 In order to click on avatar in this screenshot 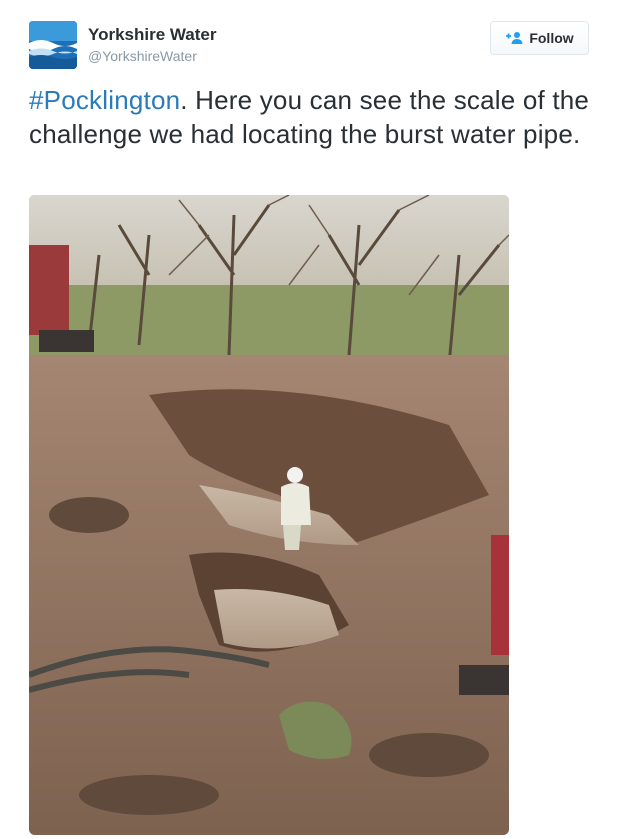, I will do `click(53, 45)`.